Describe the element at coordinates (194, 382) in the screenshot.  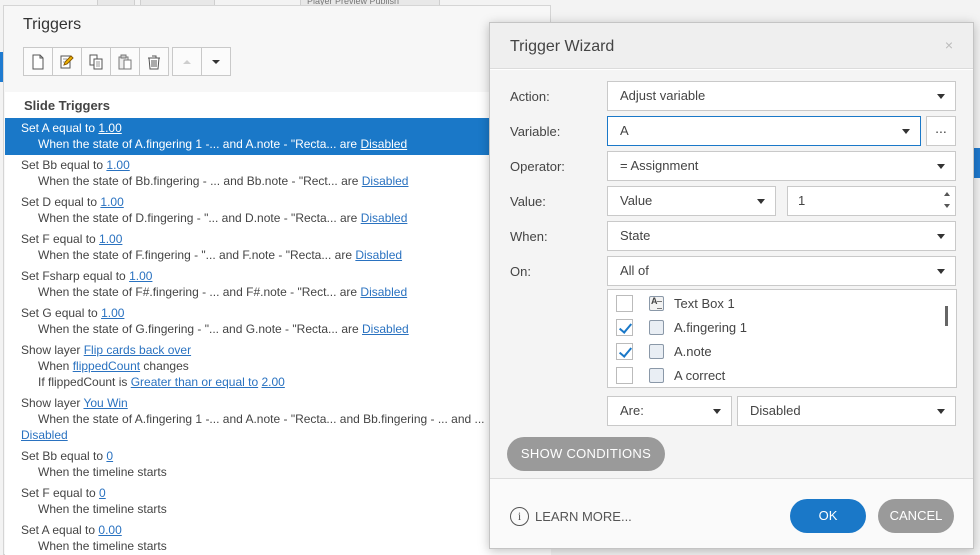
I see `operator-link: Greater than or equal to` at that location.